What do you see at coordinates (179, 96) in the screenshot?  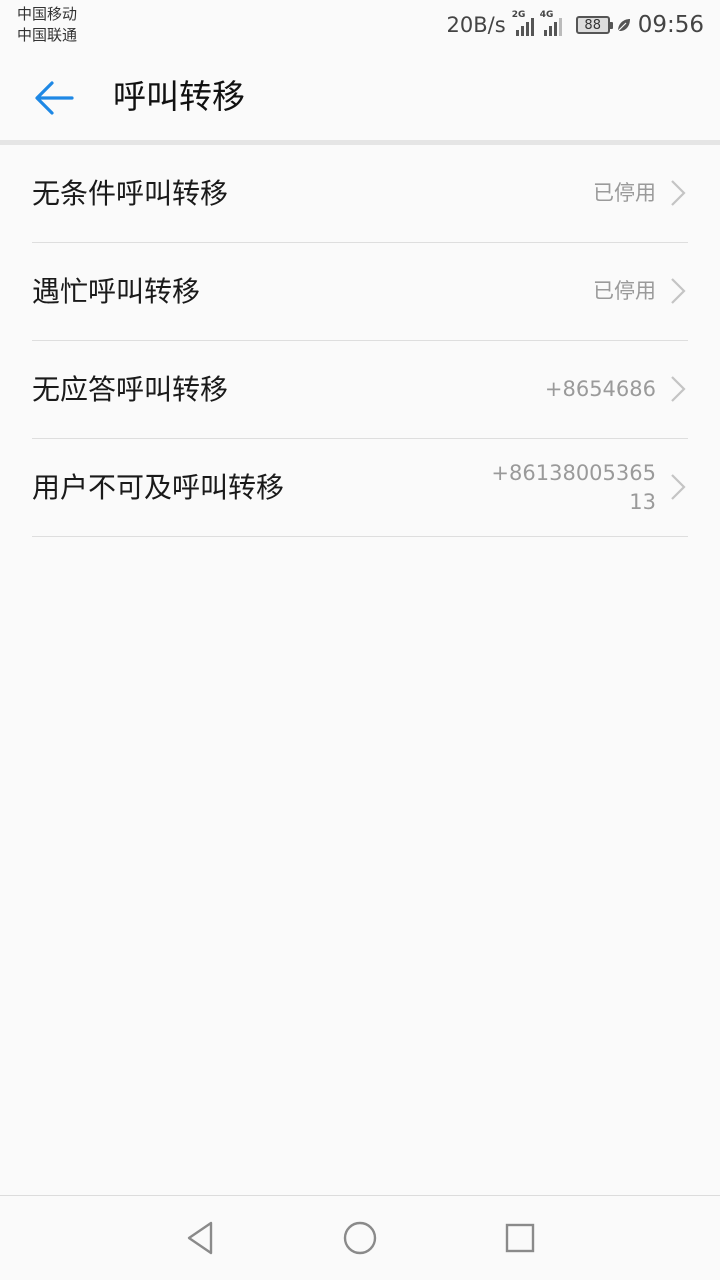 I see `page-title: 呼叫转移` at bounding box center [179, 96].